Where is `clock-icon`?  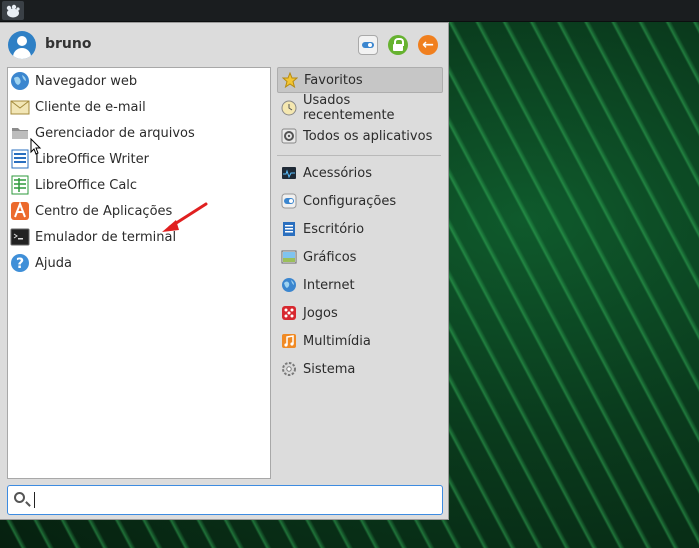
clock-icon is located at coordinates (289, 108).